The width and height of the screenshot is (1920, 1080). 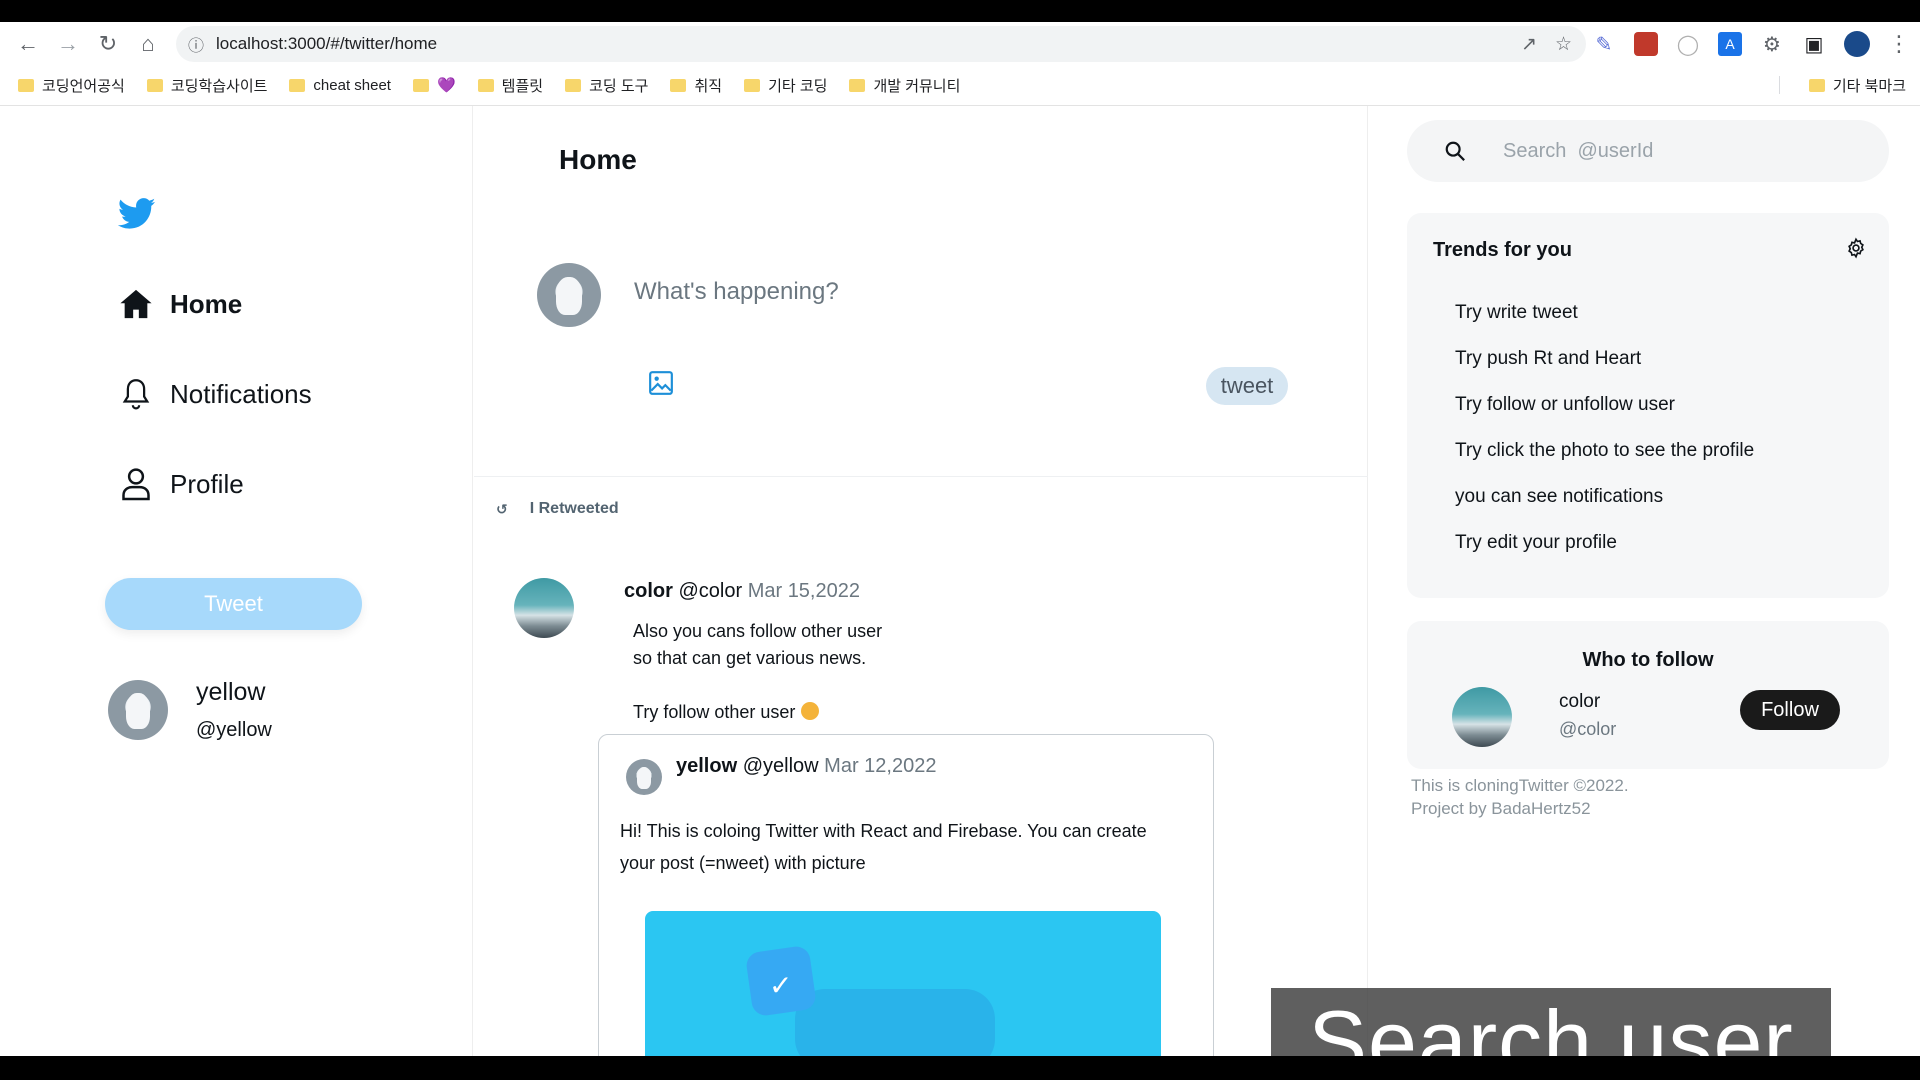 What do you see at coordinates (706, 766) in the screenshot?
I see `quoted-author-name: yellow` at bounding box center [706, 766].